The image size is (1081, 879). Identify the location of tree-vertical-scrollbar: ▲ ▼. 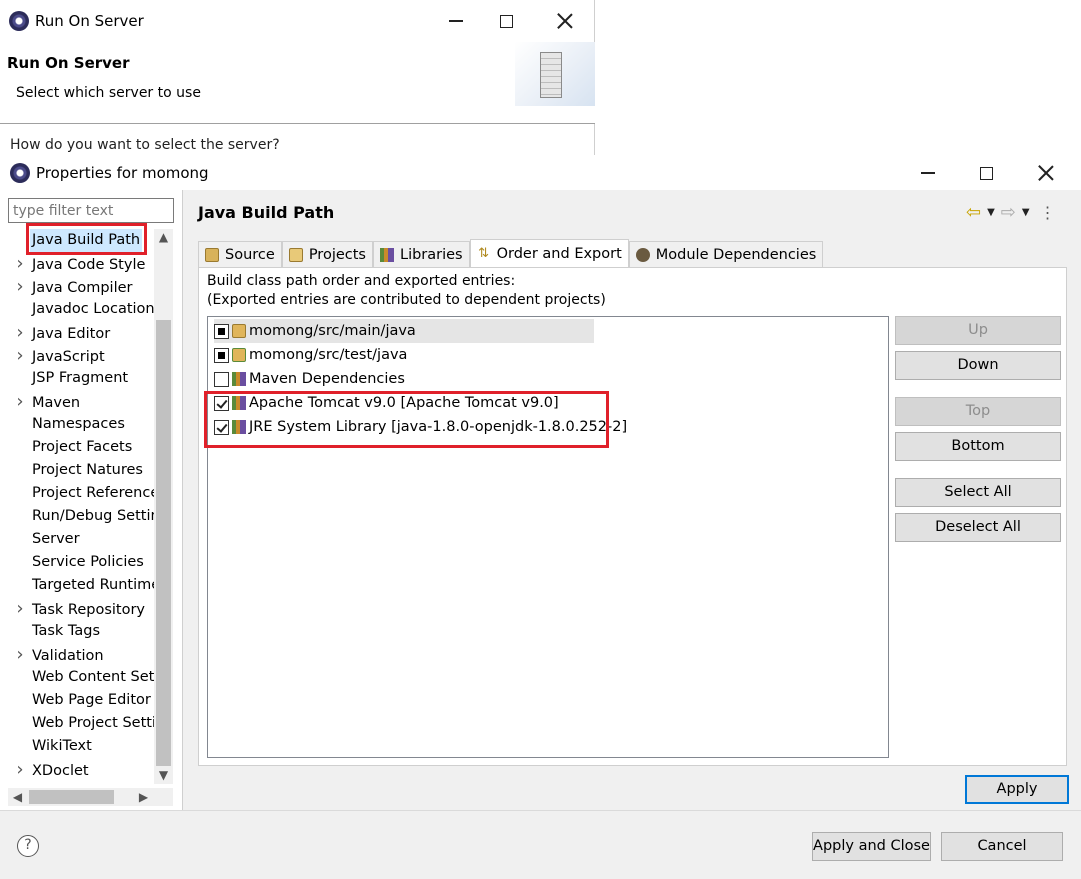
(163, 506).